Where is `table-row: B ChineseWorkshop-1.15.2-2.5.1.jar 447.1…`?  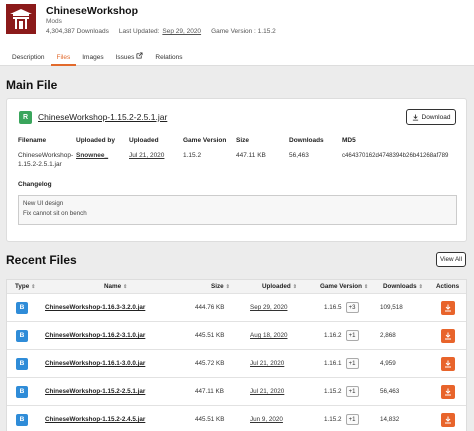 table-row: B ChineseWorkshop-1.15.2-2.5.1.jar 447.1… is located at coordinates (236, 392).